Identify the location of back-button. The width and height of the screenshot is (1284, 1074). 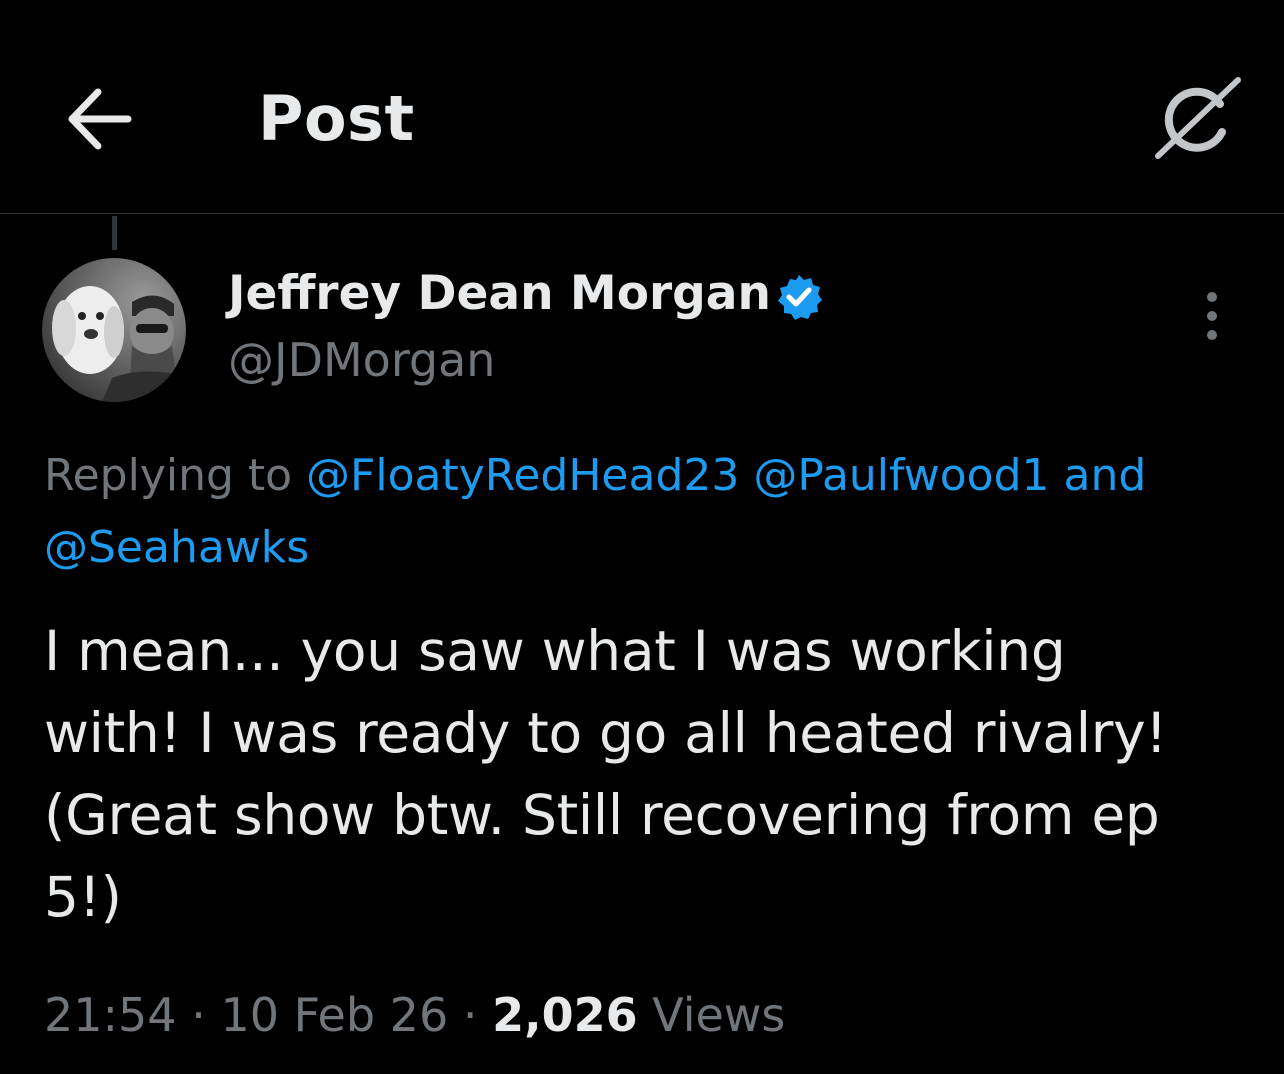
(99, 119).